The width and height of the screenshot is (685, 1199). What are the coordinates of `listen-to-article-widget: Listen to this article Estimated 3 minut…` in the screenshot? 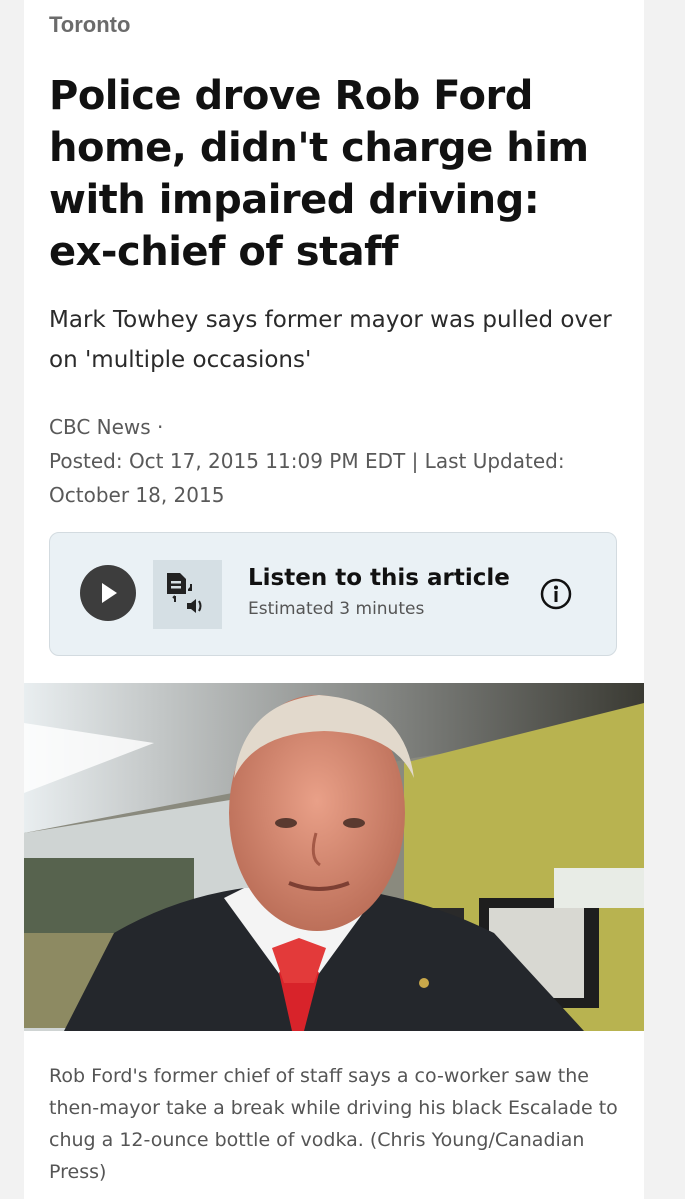 It's located at (333, 594).